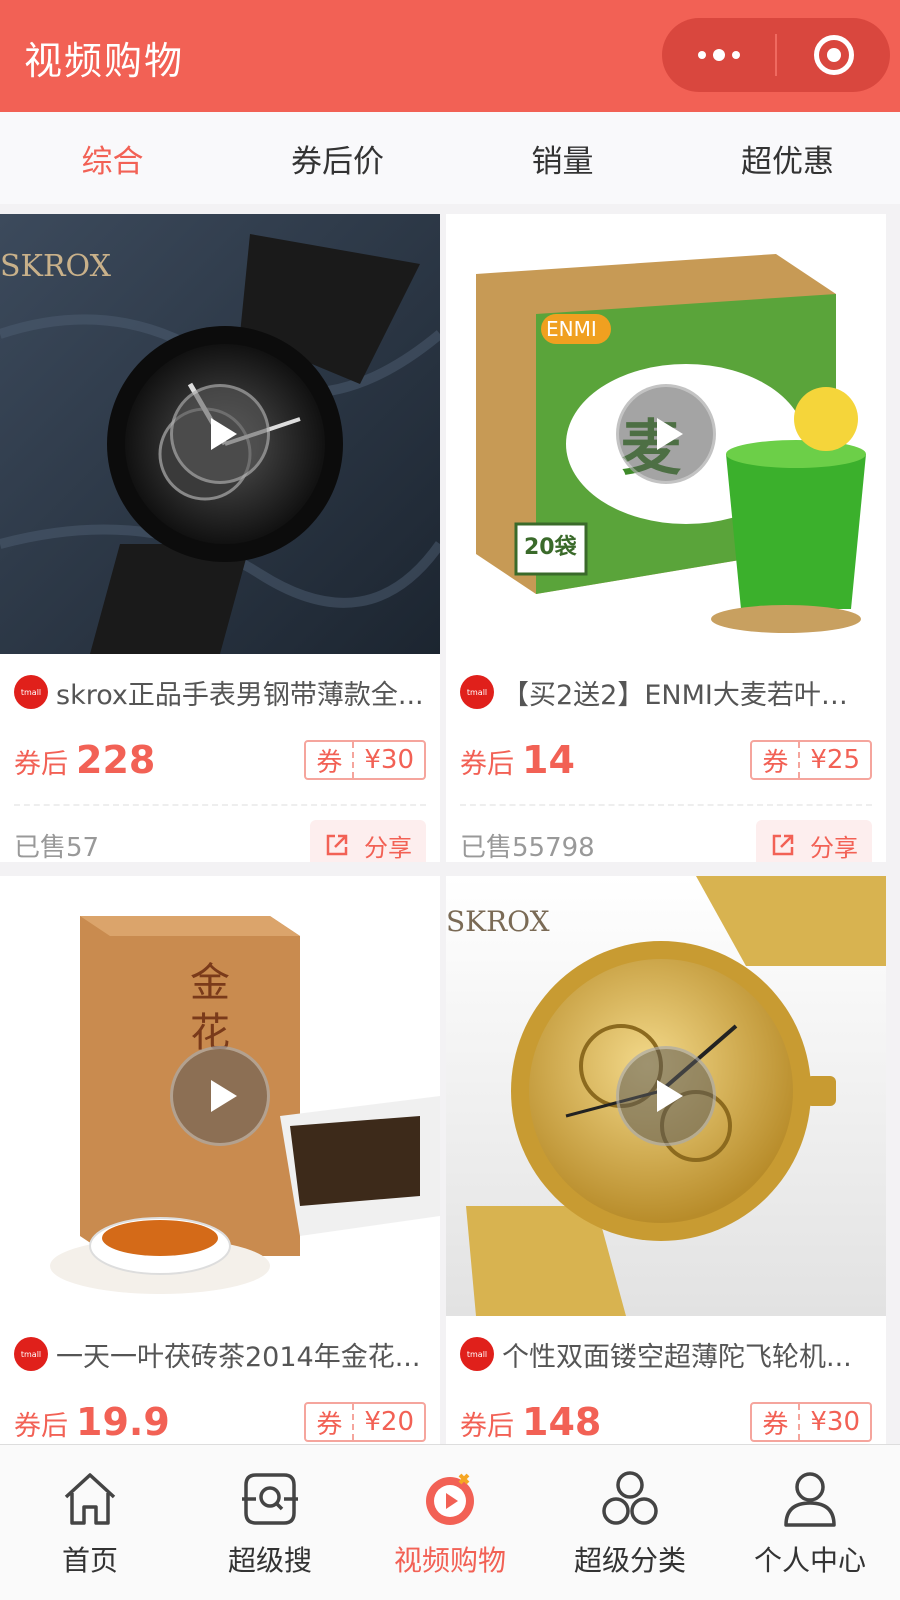 The height and width of the screenshot is (1600, 900). I want to click on tabbar-item-home: 首页, so click(90, 1522).